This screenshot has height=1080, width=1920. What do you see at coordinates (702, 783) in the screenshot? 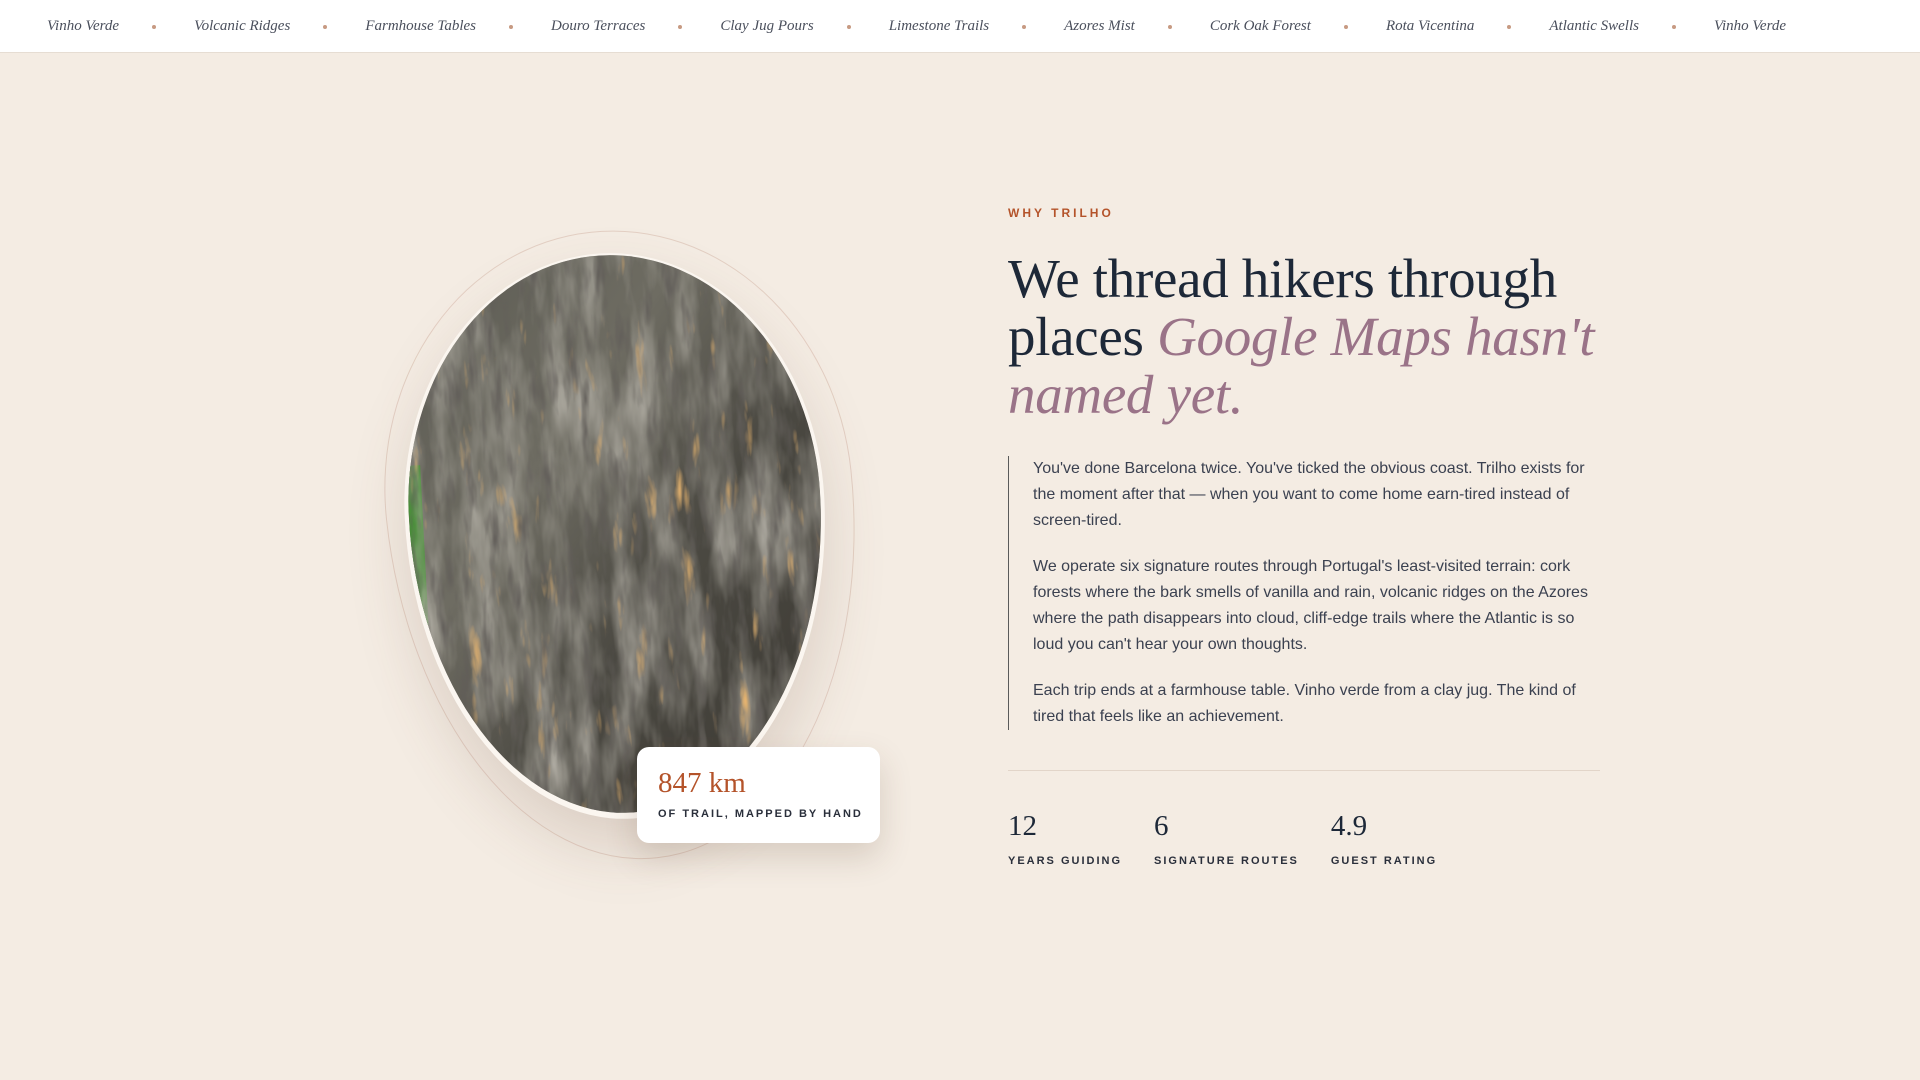
I see `trail-distance-value: 847 km` at bounding box center [702, 783].